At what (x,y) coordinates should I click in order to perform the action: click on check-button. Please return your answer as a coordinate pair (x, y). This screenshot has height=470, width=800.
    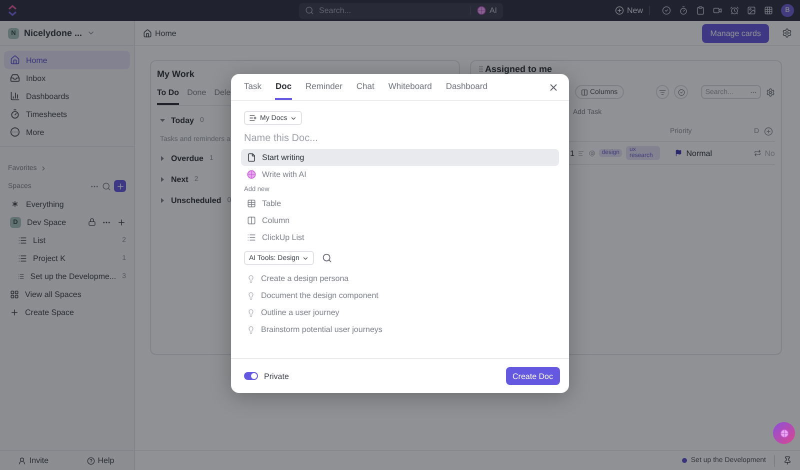
    Looking at the image, I should click on (681, 92).